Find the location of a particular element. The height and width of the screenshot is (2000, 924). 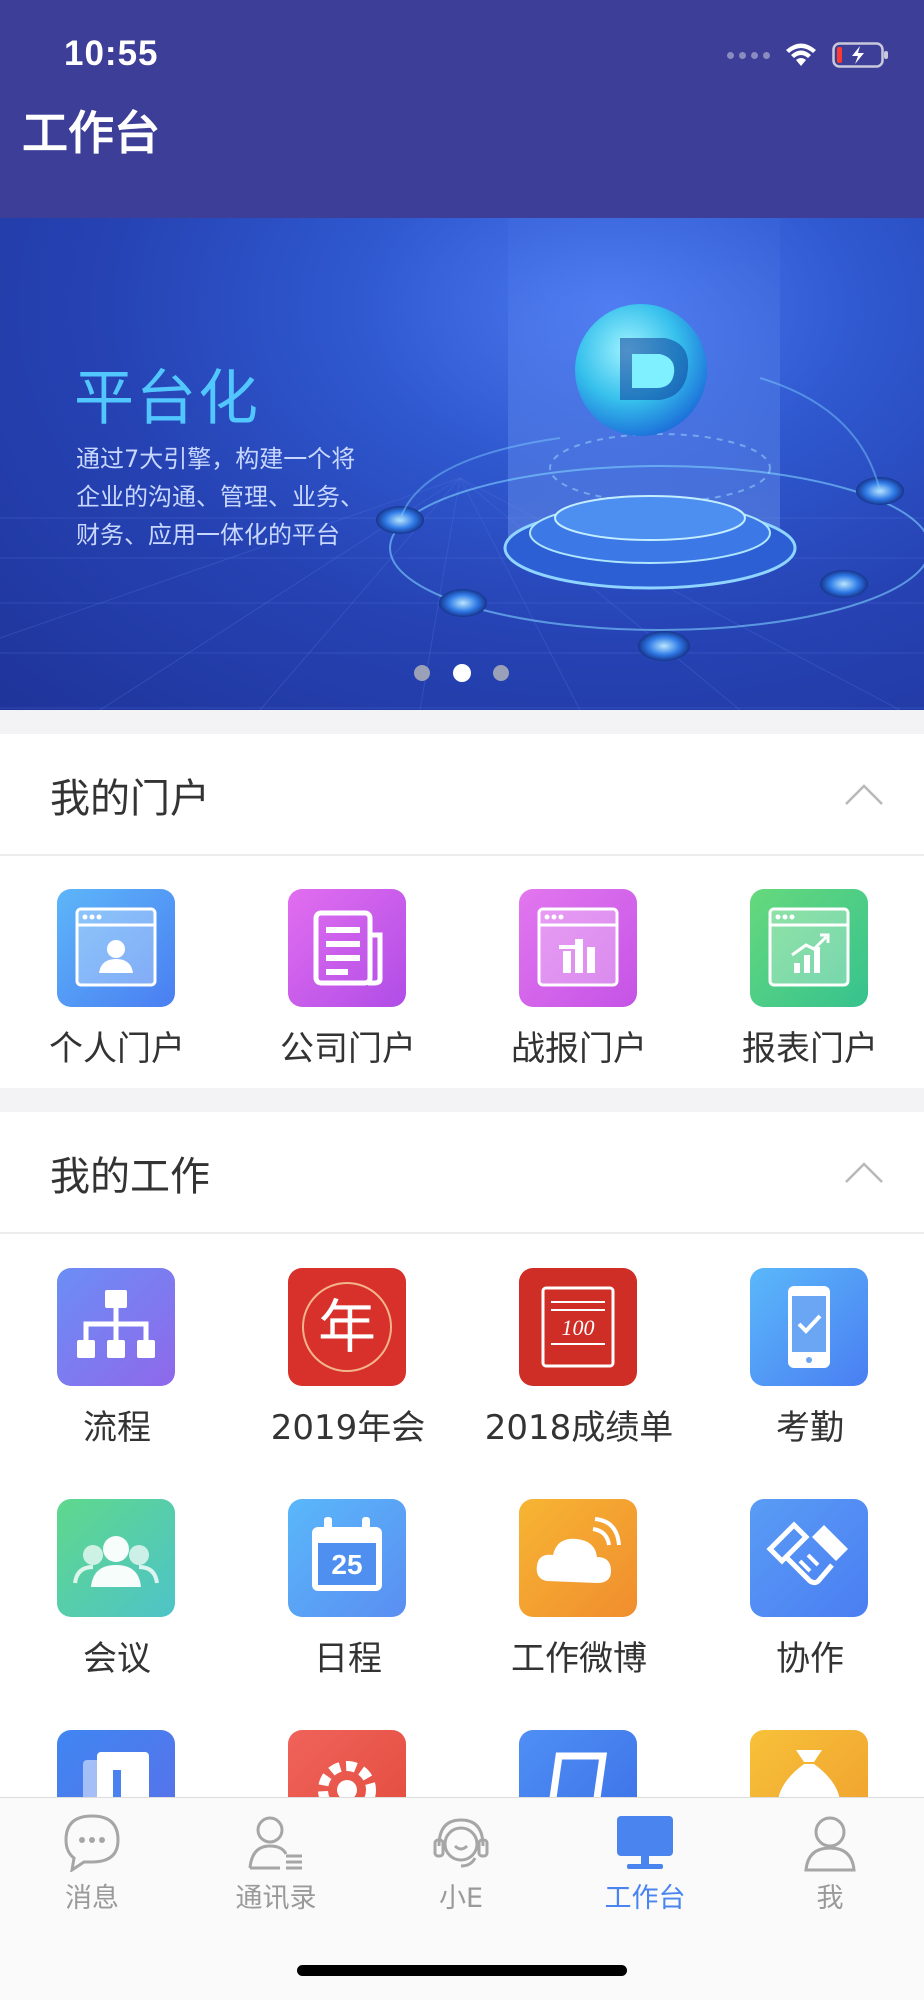

app-label: 报表门户 is located at coordinates (810, 1049).